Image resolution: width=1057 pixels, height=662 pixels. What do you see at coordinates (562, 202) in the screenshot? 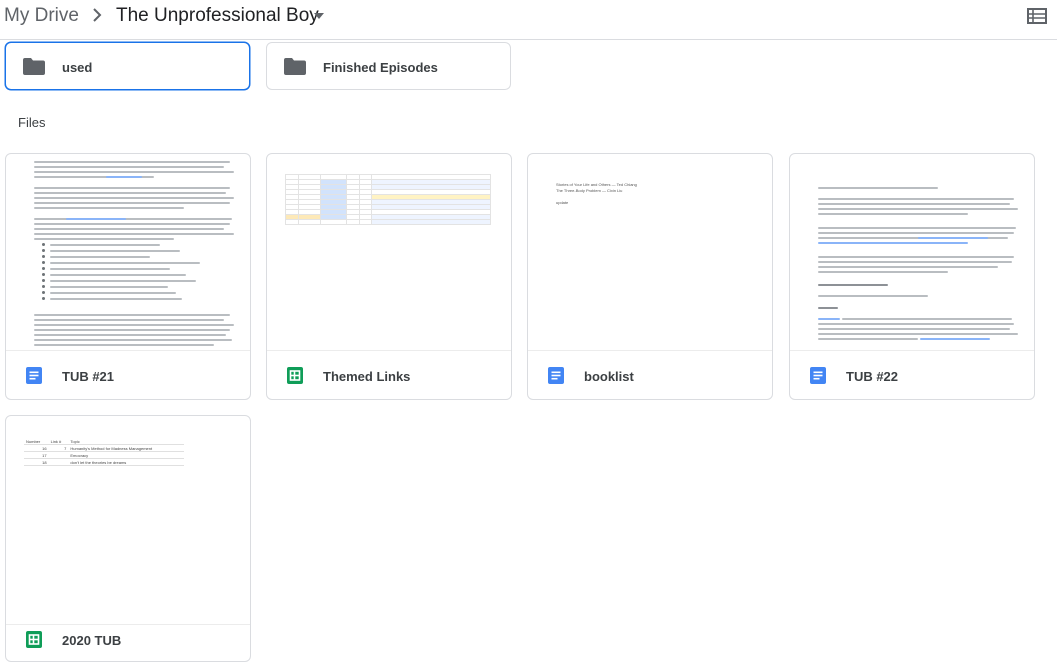
I see `preview-line: update` at bounding box center [562, 202].